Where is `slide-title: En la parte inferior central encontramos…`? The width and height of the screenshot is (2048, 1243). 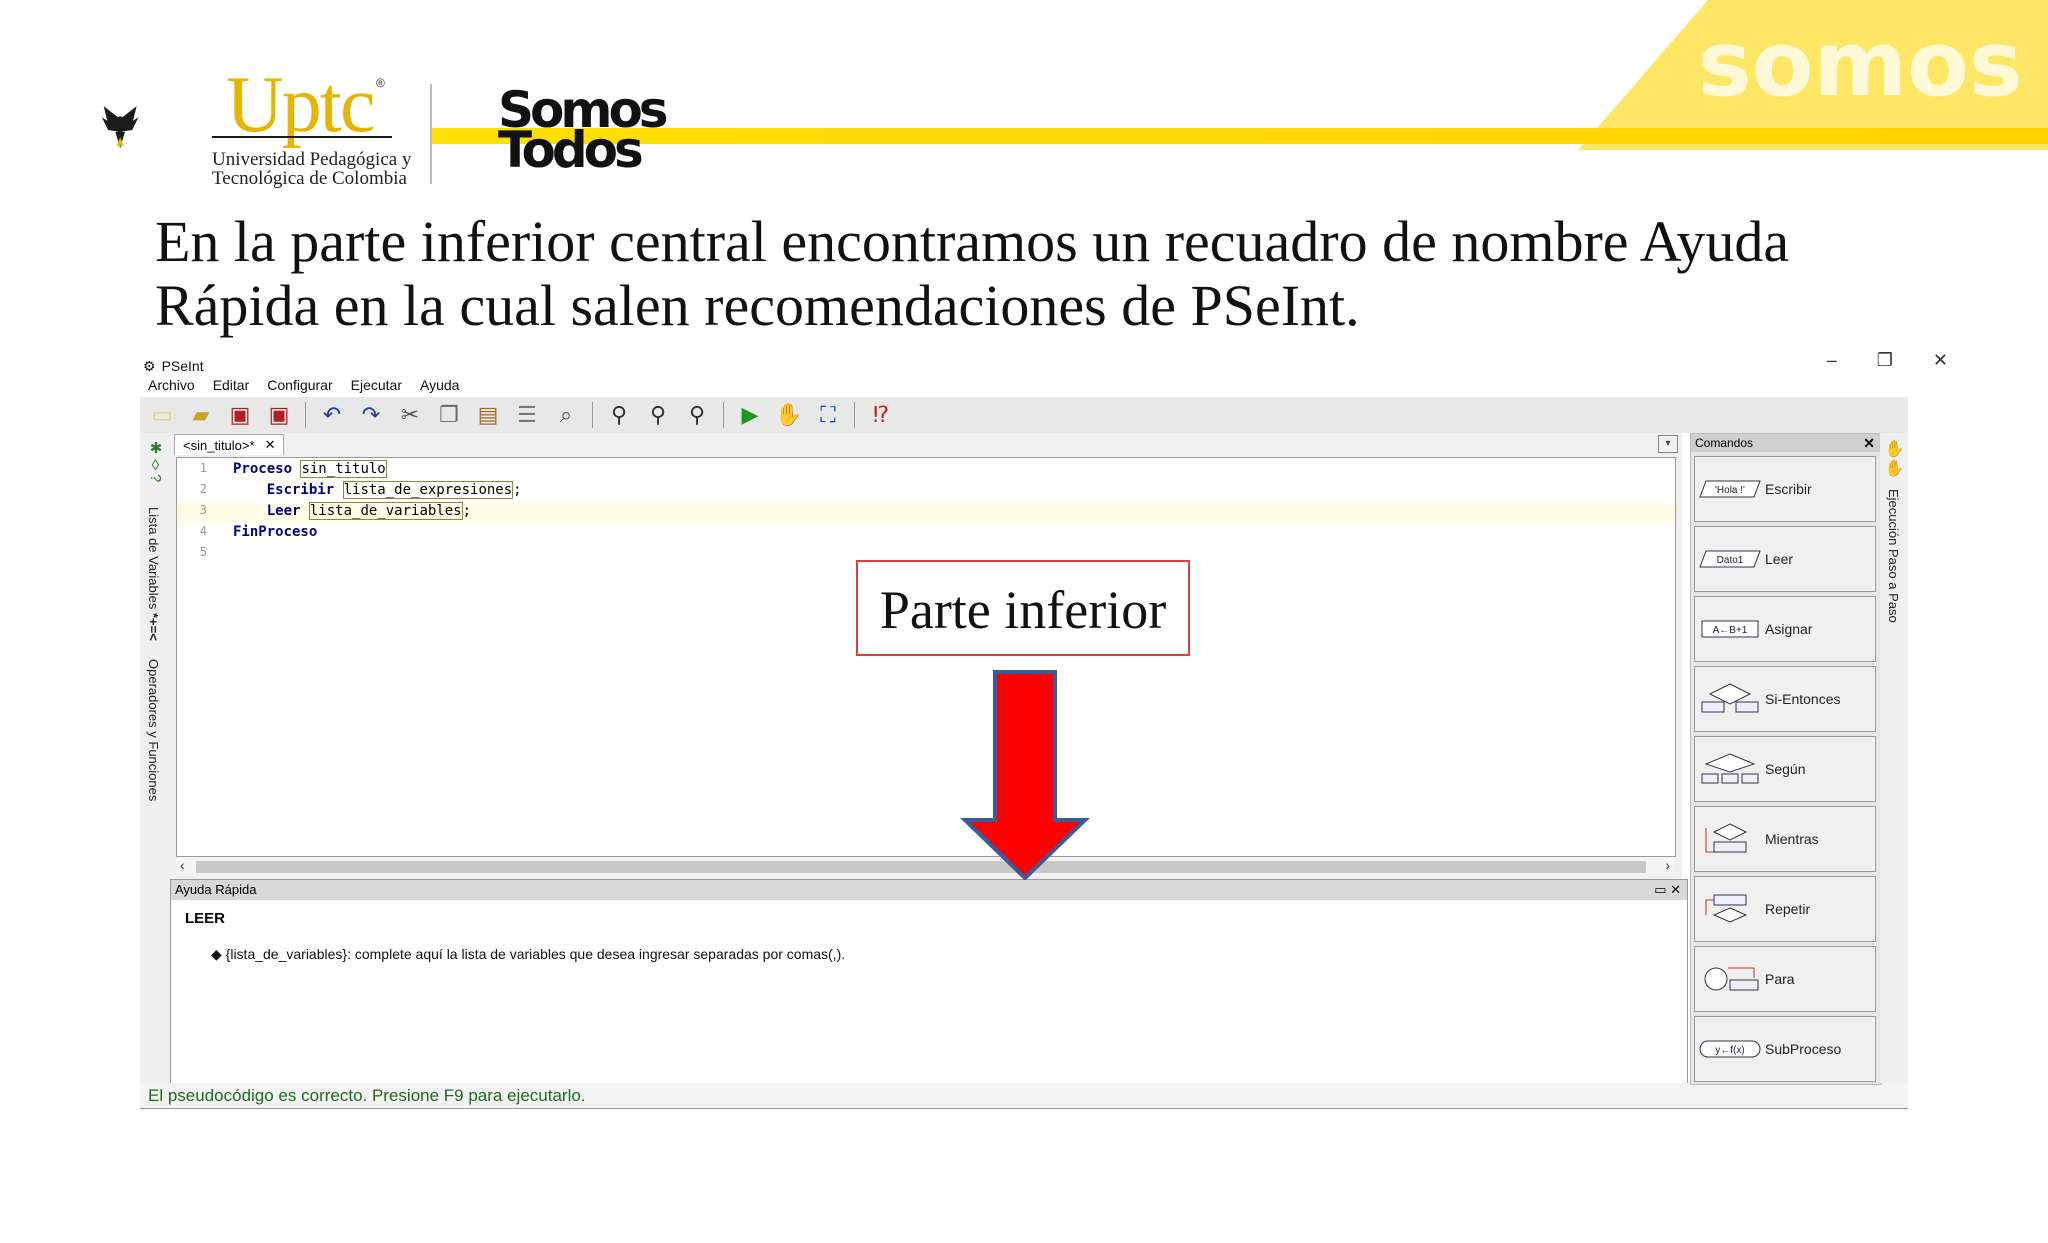
slide-title: En la parte inferior central encontramos… is located at coordinates (972, 273).